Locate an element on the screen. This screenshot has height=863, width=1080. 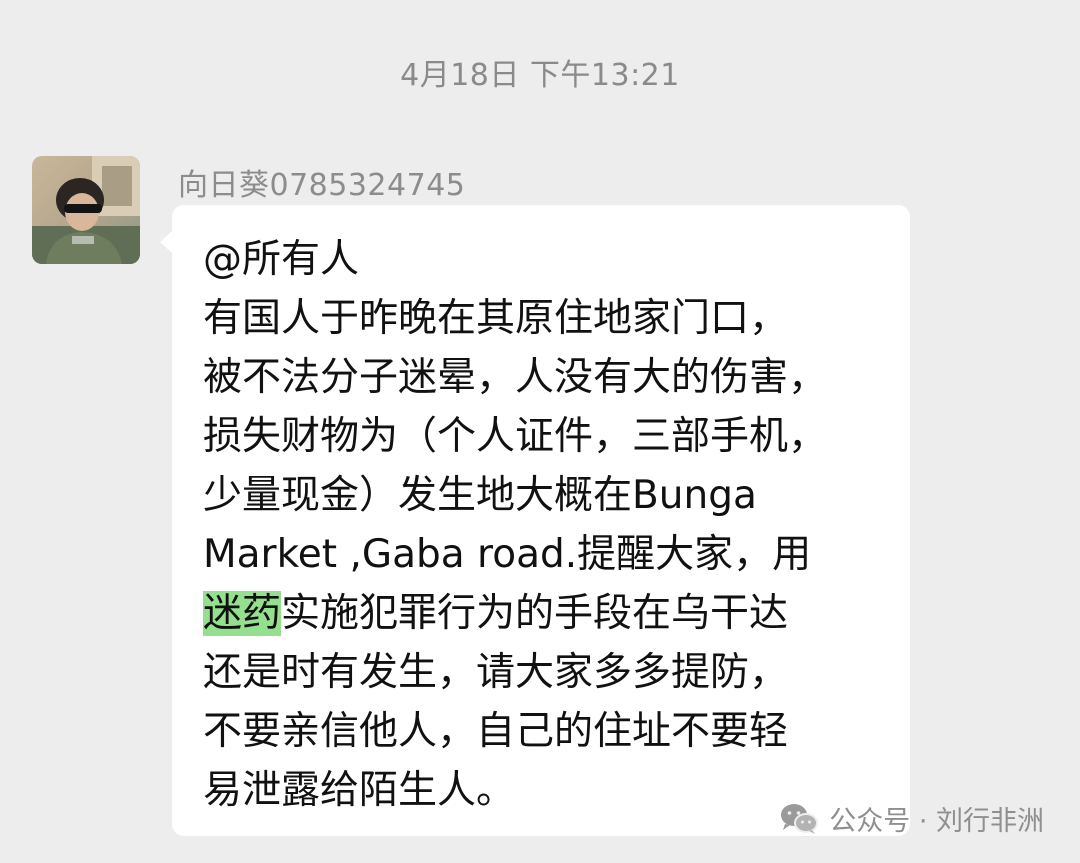
wechat-icon is located at coordinates (800, 818).